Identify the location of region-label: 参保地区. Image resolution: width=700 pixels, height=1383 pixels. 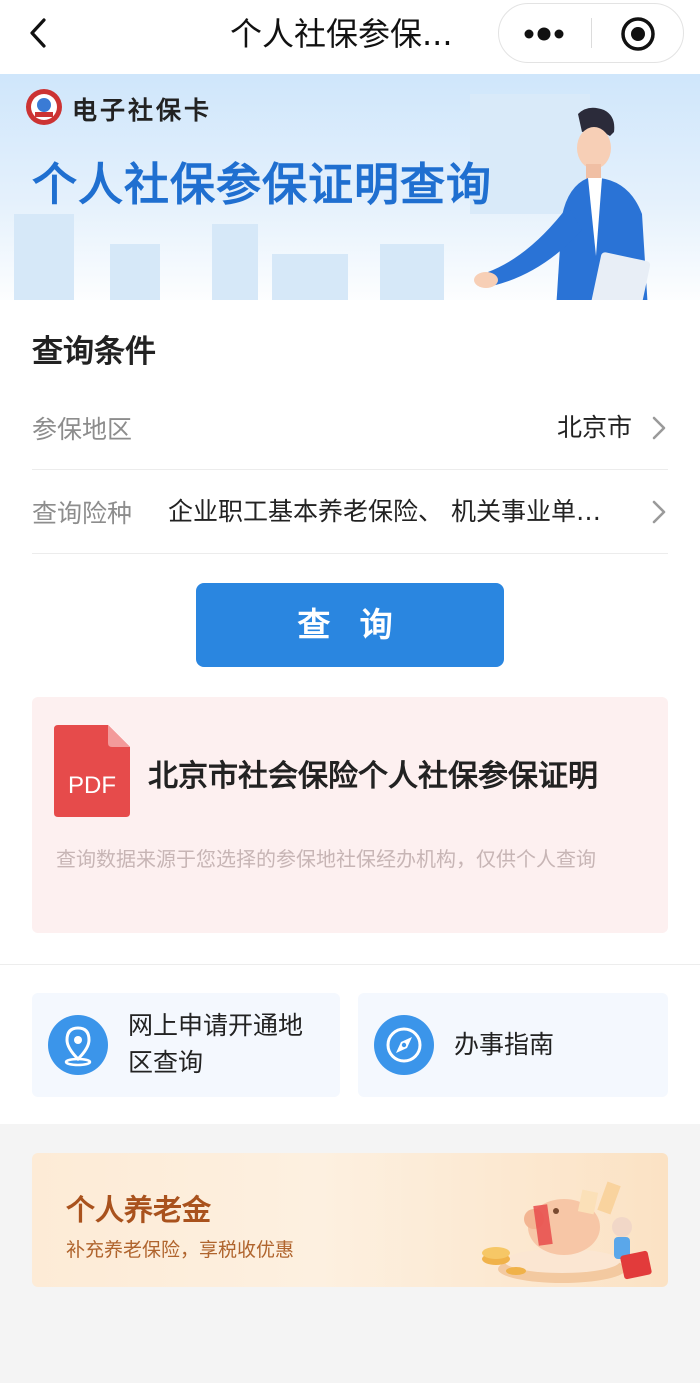
(82, 429).